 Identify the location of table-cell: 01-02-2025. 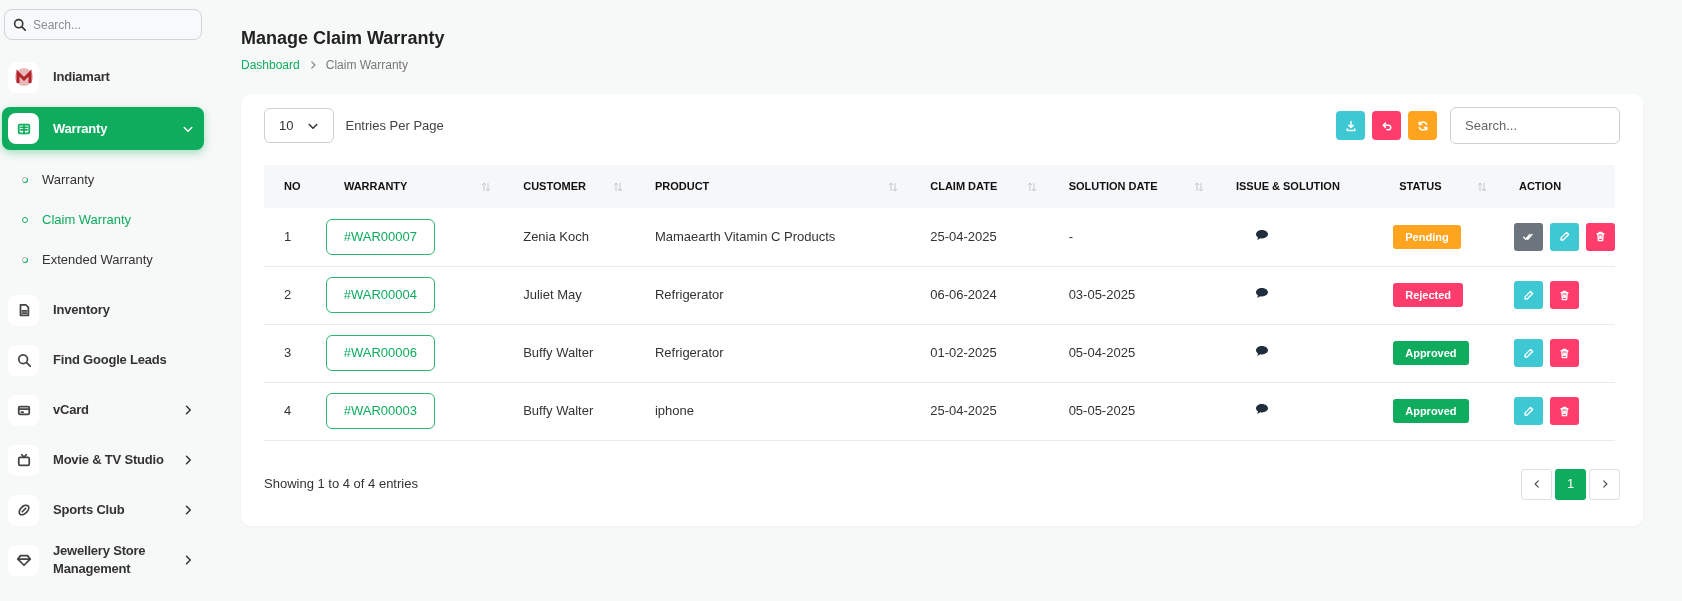
(963, 353).